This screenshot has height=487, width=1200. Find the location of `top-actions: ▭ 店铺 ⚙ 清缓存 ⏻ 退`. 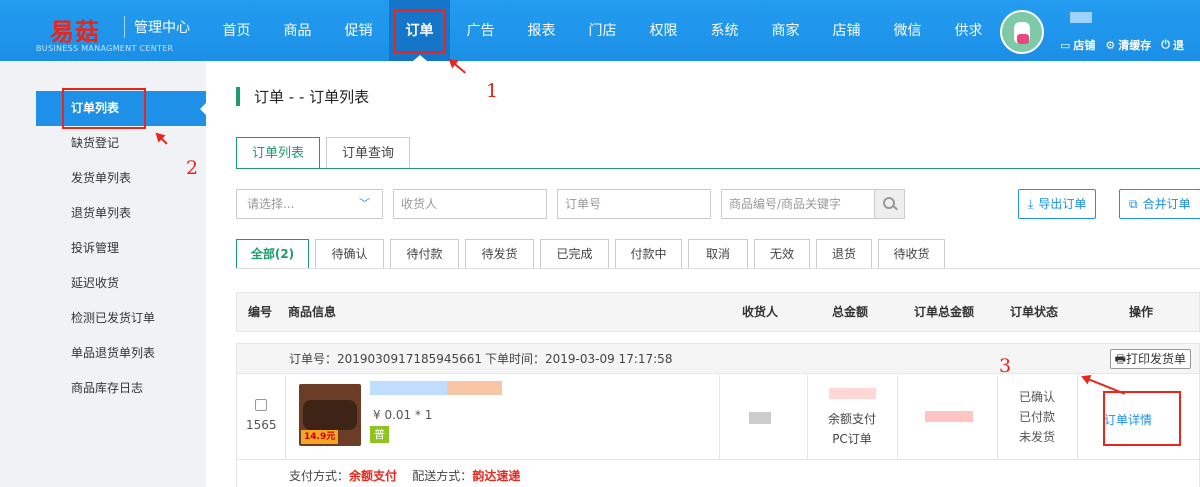

top-actions: ▭ 店铺 ⚙ 清缓存 ⏻ 退 is located at coordinates (1127, 45).